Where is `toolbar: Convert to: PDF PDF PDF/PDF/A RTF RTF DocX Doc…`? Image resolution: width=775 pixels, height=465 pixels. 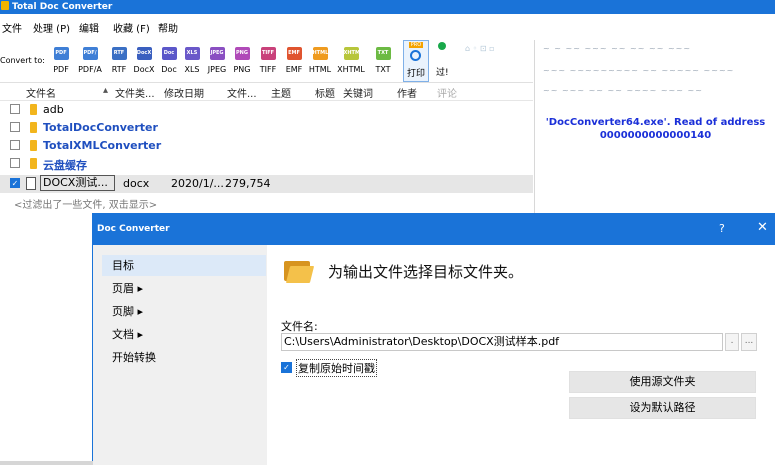 toolbar: Convert to: PDF PDF PDF/PDF/A RTF RTF DocX Doc… is located at coordinates (266, 61).